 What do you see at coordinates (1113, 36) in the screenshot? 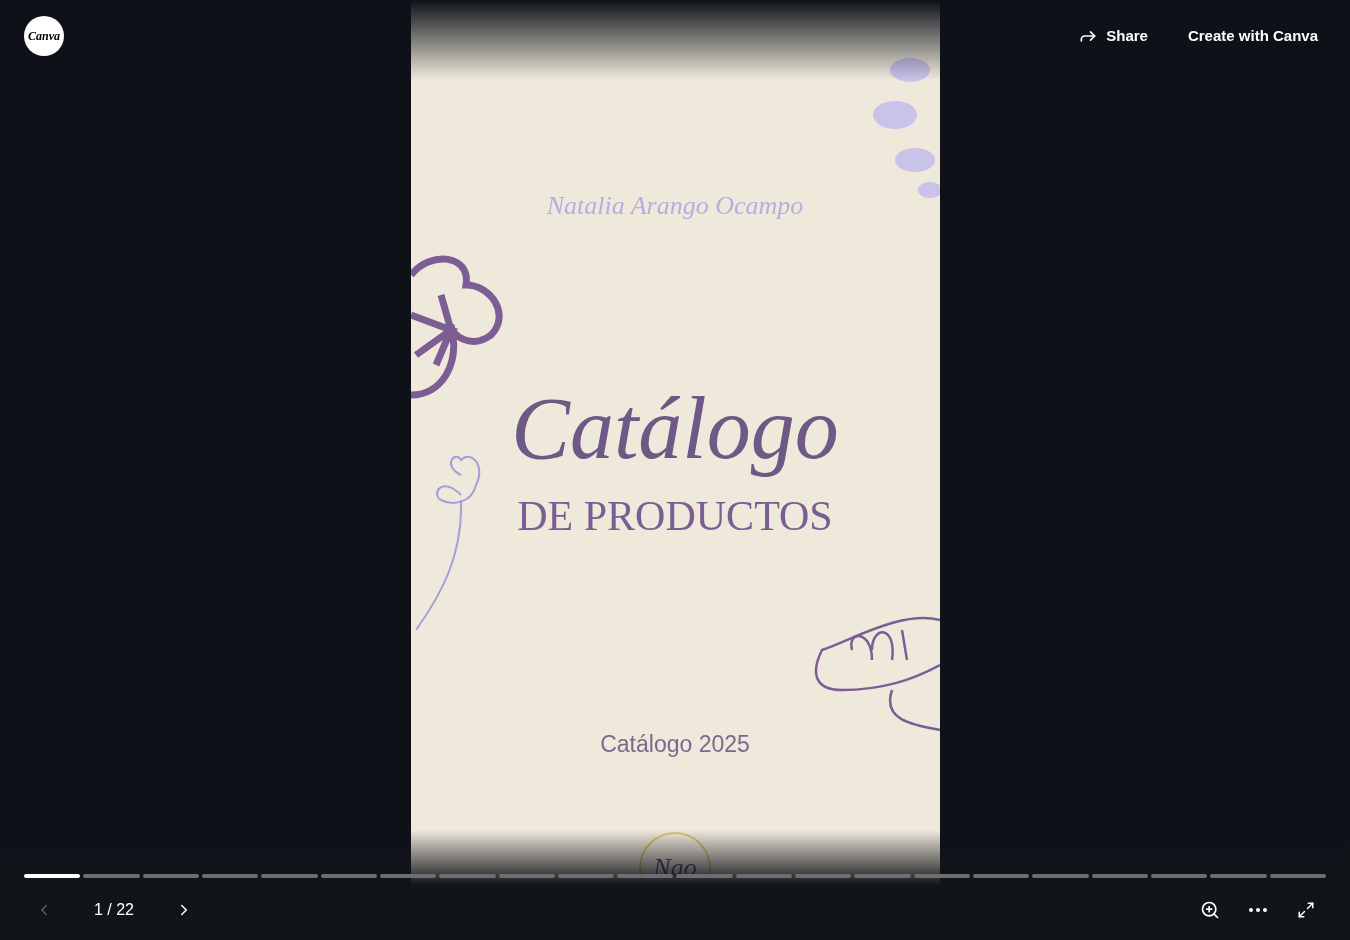
I see `share-button: Share` at bounding box center [1113, 36].